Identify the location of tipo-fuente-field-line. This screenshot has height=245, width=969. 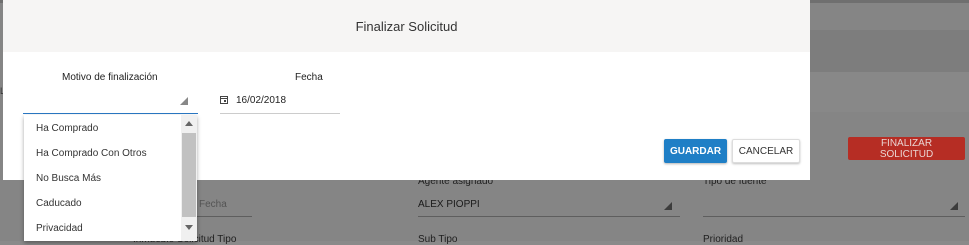
(834, 216).